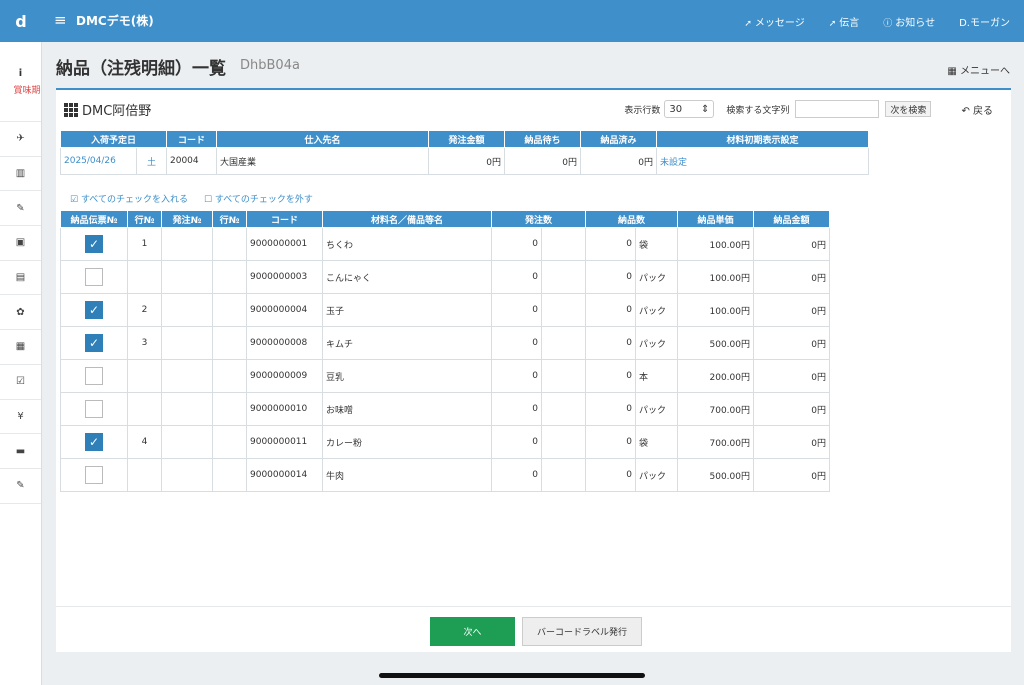 The width and height of the screenshot is (1024, 685). I want to click on line-number, so click(144, 409).